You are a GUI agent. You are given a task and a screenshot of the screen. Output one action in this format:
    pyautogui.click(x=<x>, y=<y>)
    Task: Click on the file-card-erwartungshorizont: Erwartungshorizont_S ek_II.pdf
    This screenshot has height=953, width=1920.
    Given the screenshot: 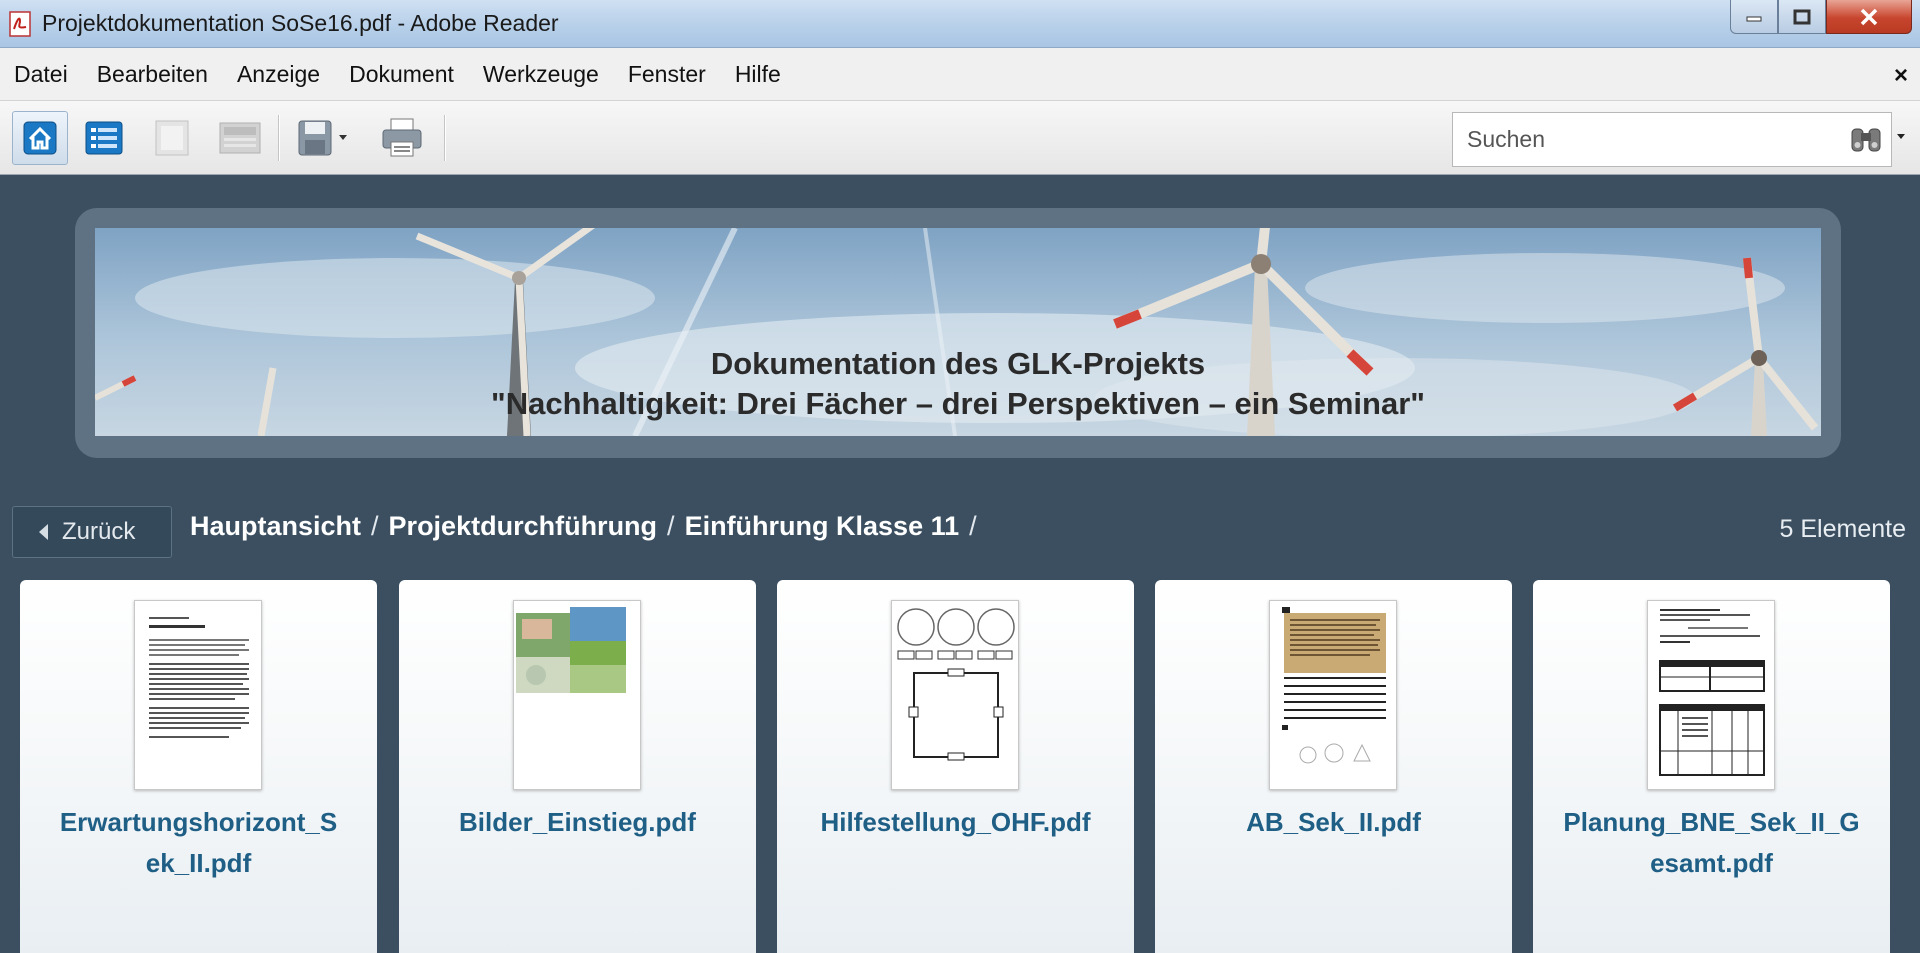 What is the action you would take?
    pyautogui.click(x=198, y=766)
    